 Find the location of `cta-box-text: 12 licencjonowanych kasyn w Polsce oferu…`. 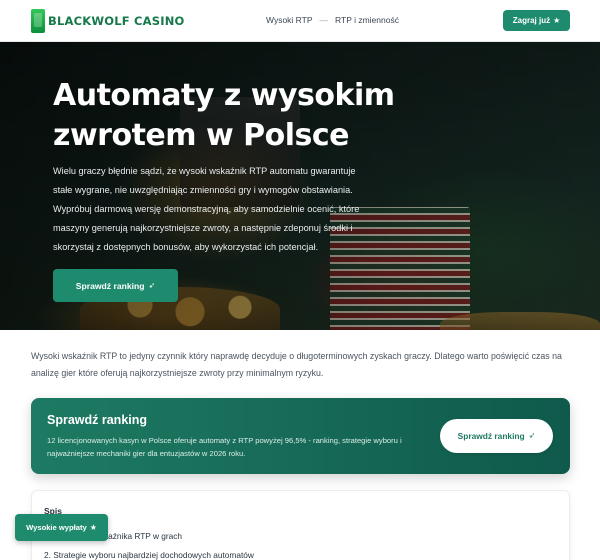

cta-box-text: 12 licencjonowanych kasyn w Polsce oferu… is located at coordinates (224, 447).